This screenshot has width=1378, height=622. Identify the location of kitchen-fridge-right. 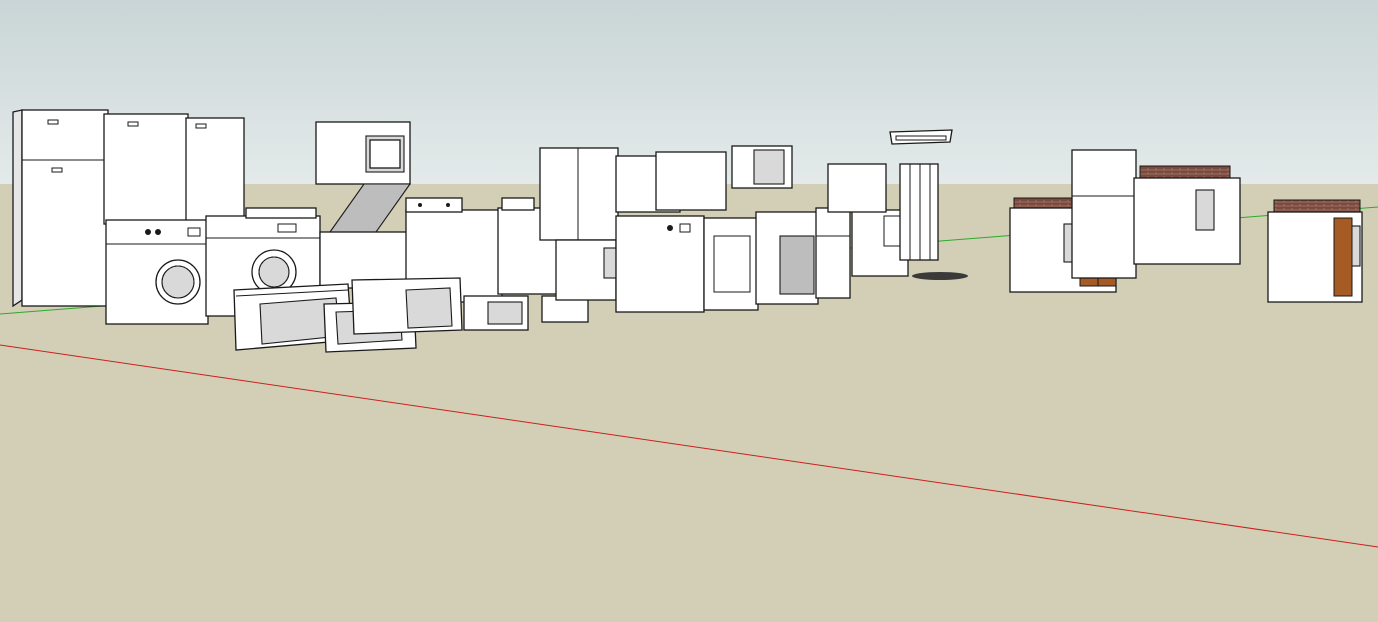
(1104, 214).